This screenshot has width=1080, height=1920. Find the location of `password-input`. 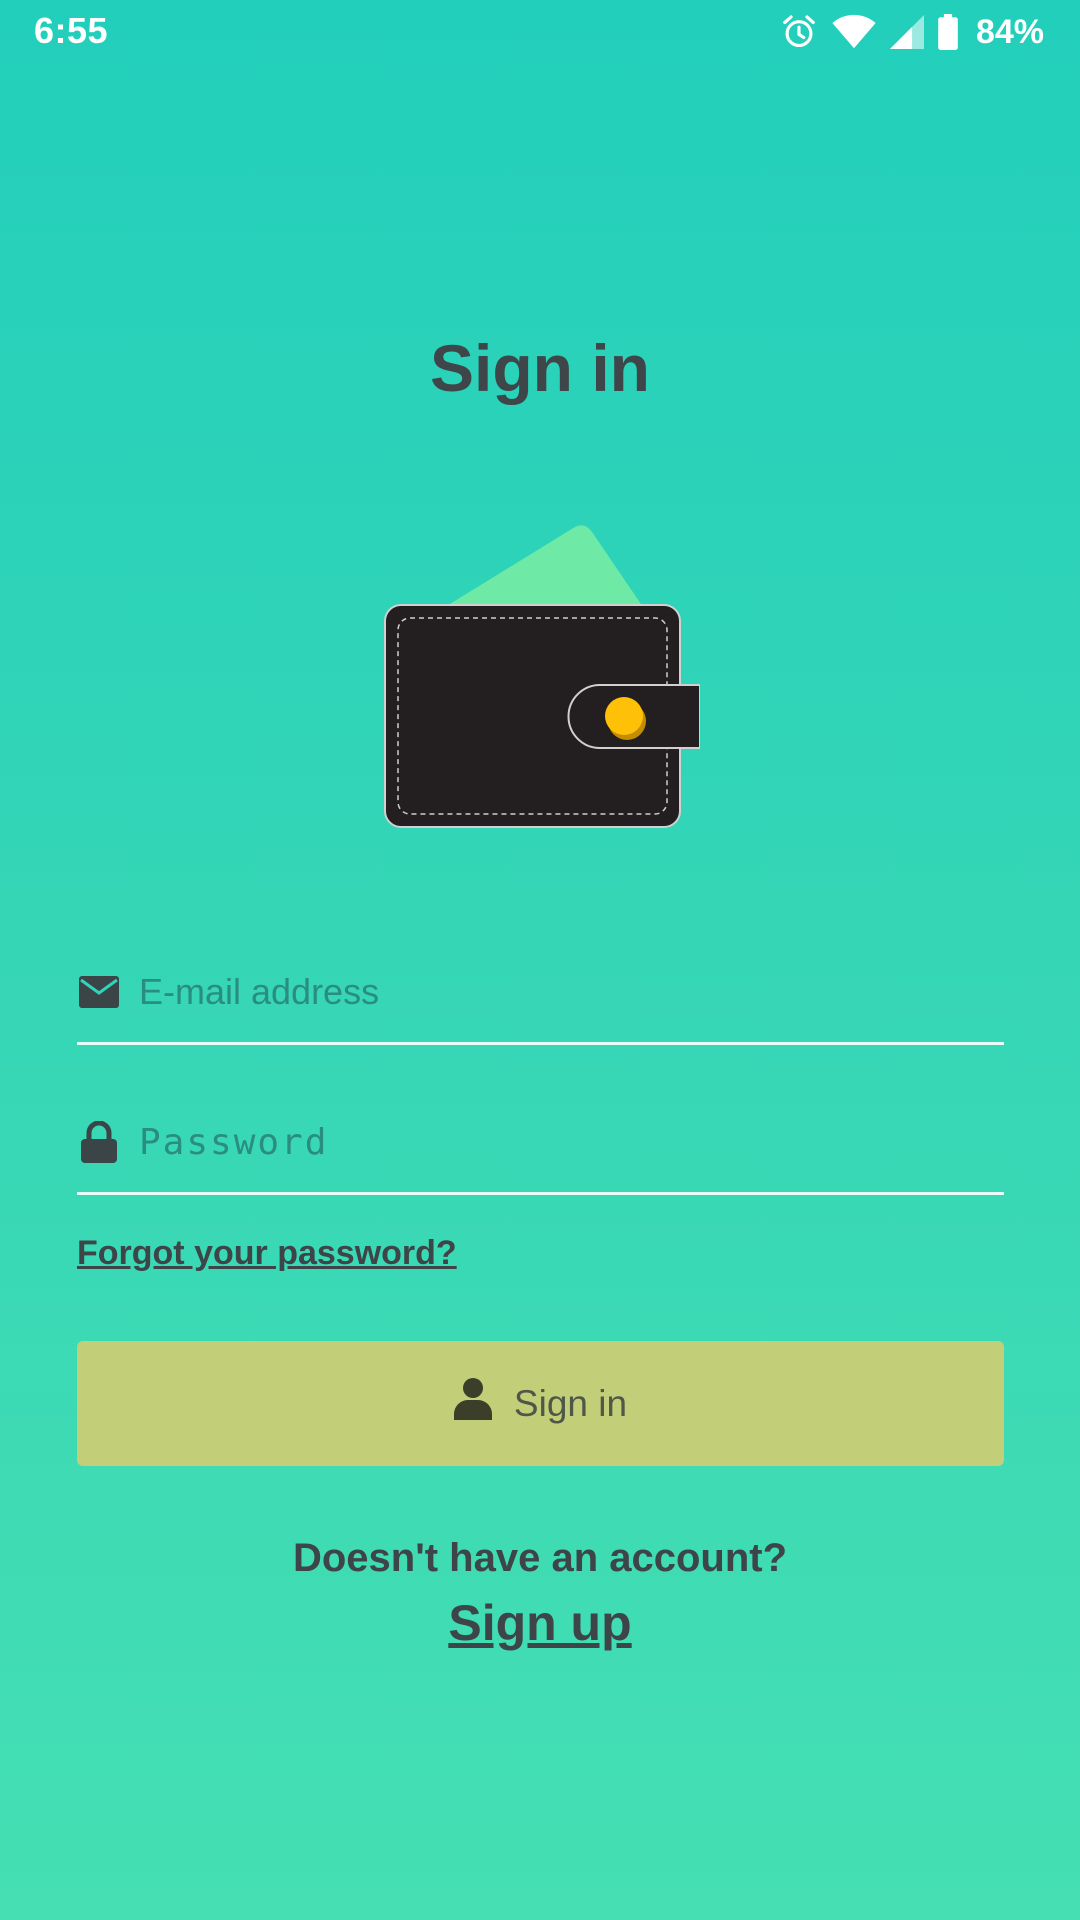

password-input is located at coordinates (571, 1142).